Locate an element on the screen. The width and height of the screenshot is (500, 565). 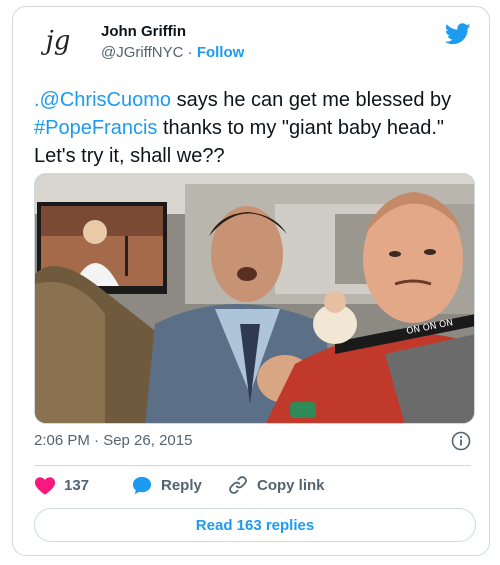
author-handle: @JGriffNYC is located at coordinates (142, 52).